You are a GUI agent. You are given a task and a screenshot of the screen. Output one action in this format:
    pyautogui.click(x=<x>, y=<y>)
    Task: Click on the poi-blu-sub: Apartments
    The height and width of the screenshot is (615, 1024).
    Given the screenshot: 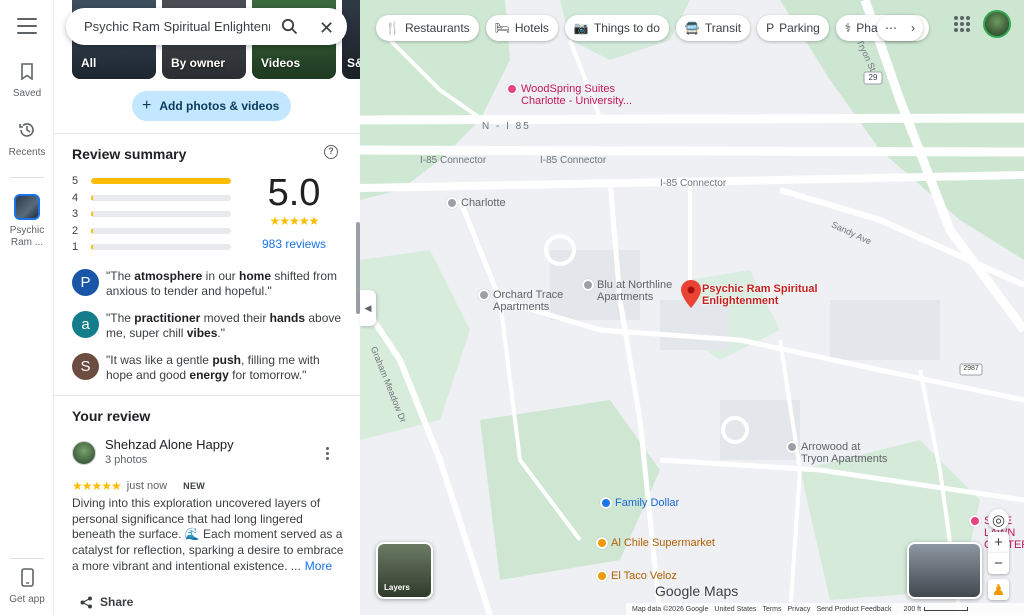 What is the action you would take?
    pyautogui.click(x=625, y=297)
    